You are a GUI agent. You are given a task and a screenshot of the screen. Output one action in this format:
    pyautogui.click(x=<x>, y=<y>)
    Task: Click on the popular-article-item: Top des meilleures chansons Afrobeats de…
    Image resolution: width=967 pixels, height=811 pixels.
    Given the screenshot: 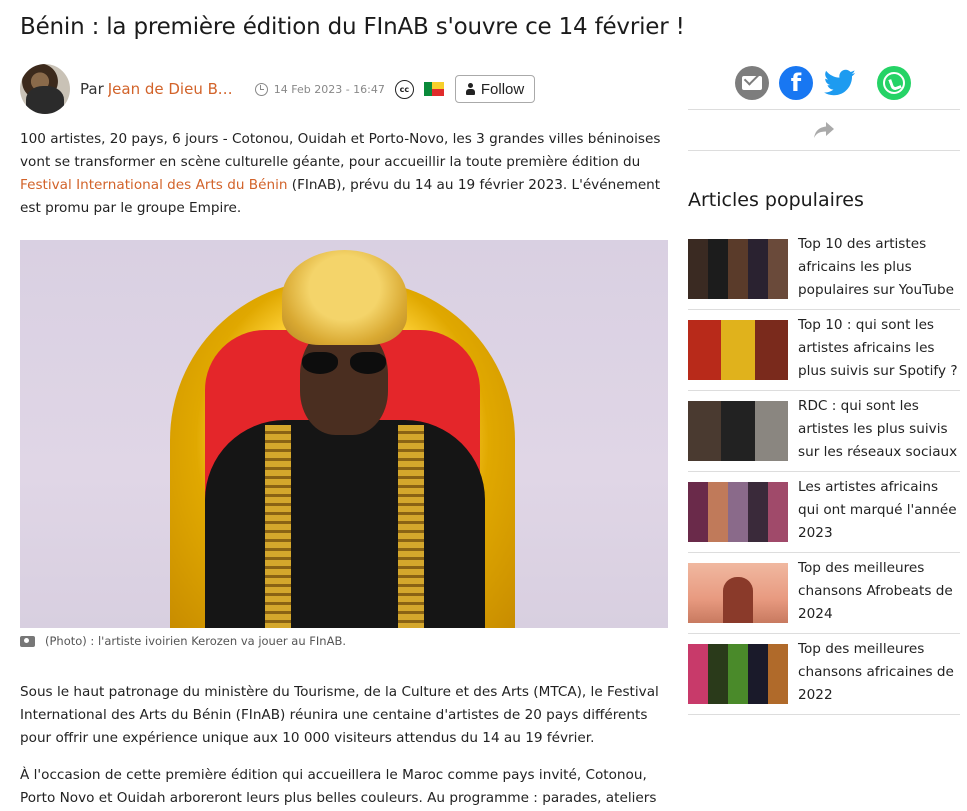 What is the action you would take?
    pyautogui.click(x=824, y=593)
    